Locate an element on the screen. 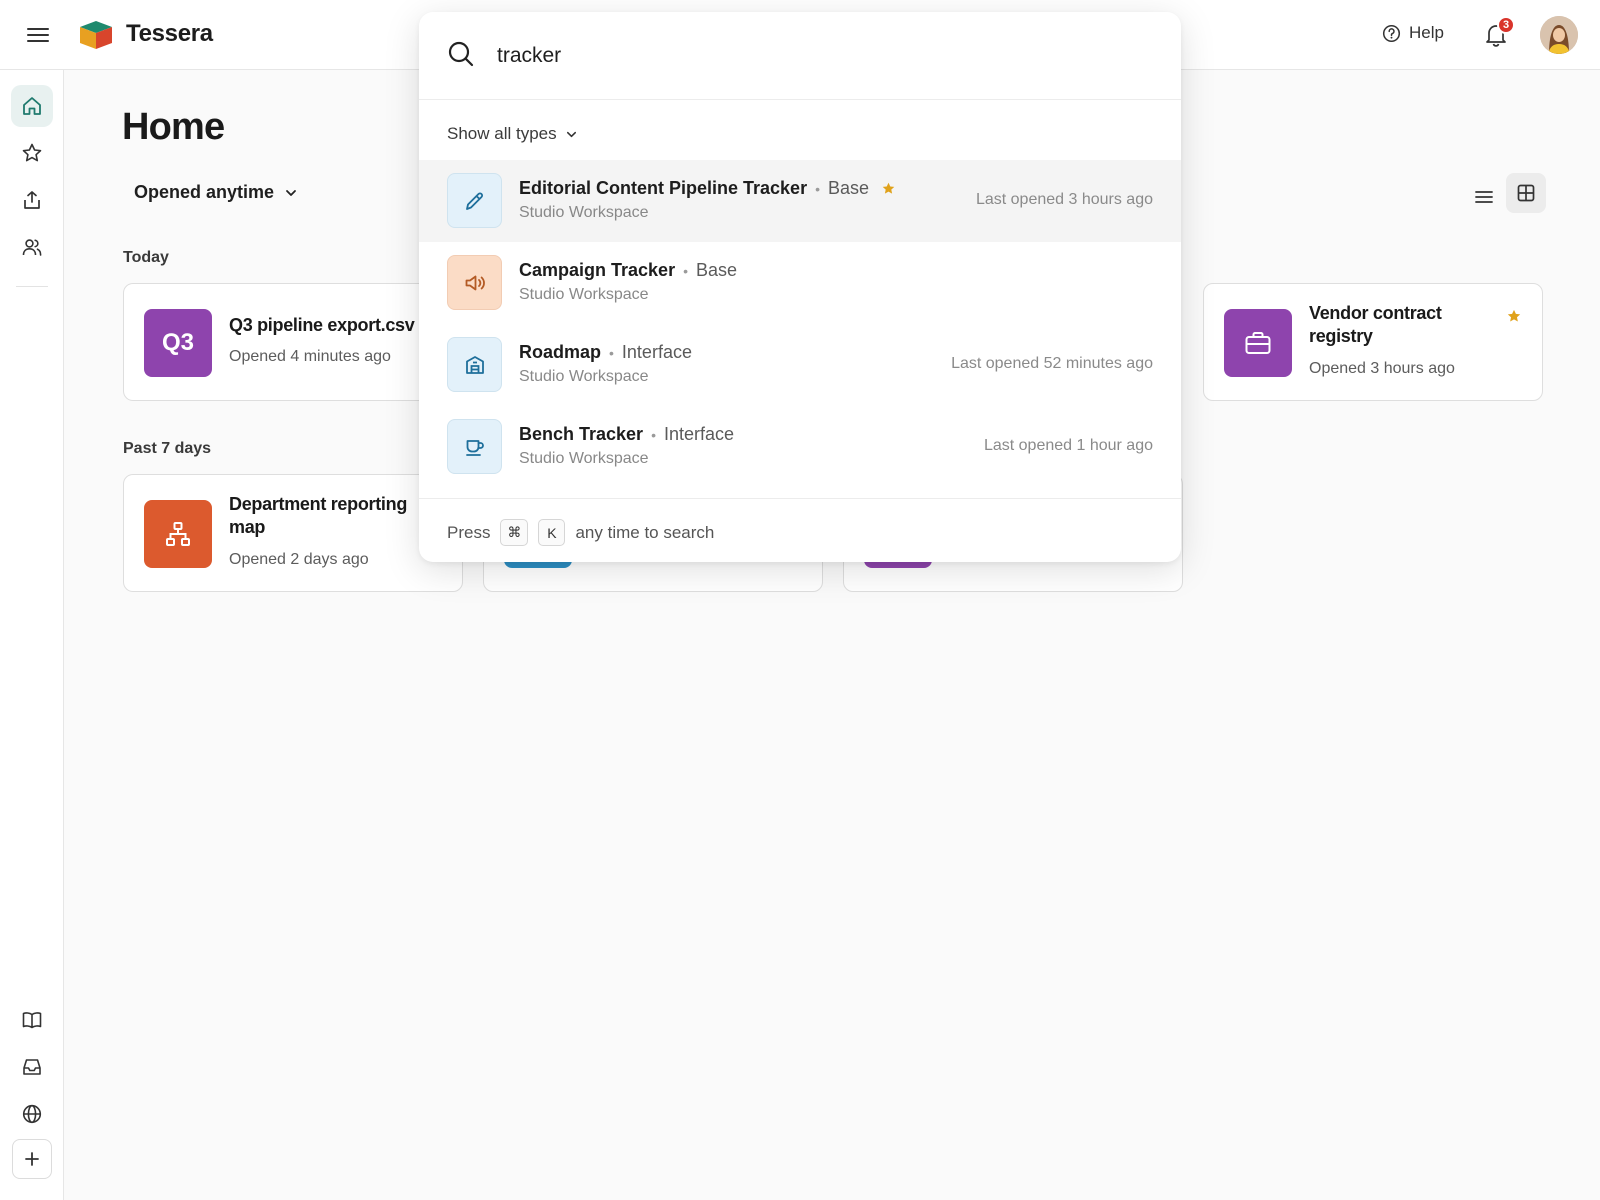 The height and width of the screenshot is (1200, 1600). sidebar-item-workspaces is located at coordinates (32, 247).